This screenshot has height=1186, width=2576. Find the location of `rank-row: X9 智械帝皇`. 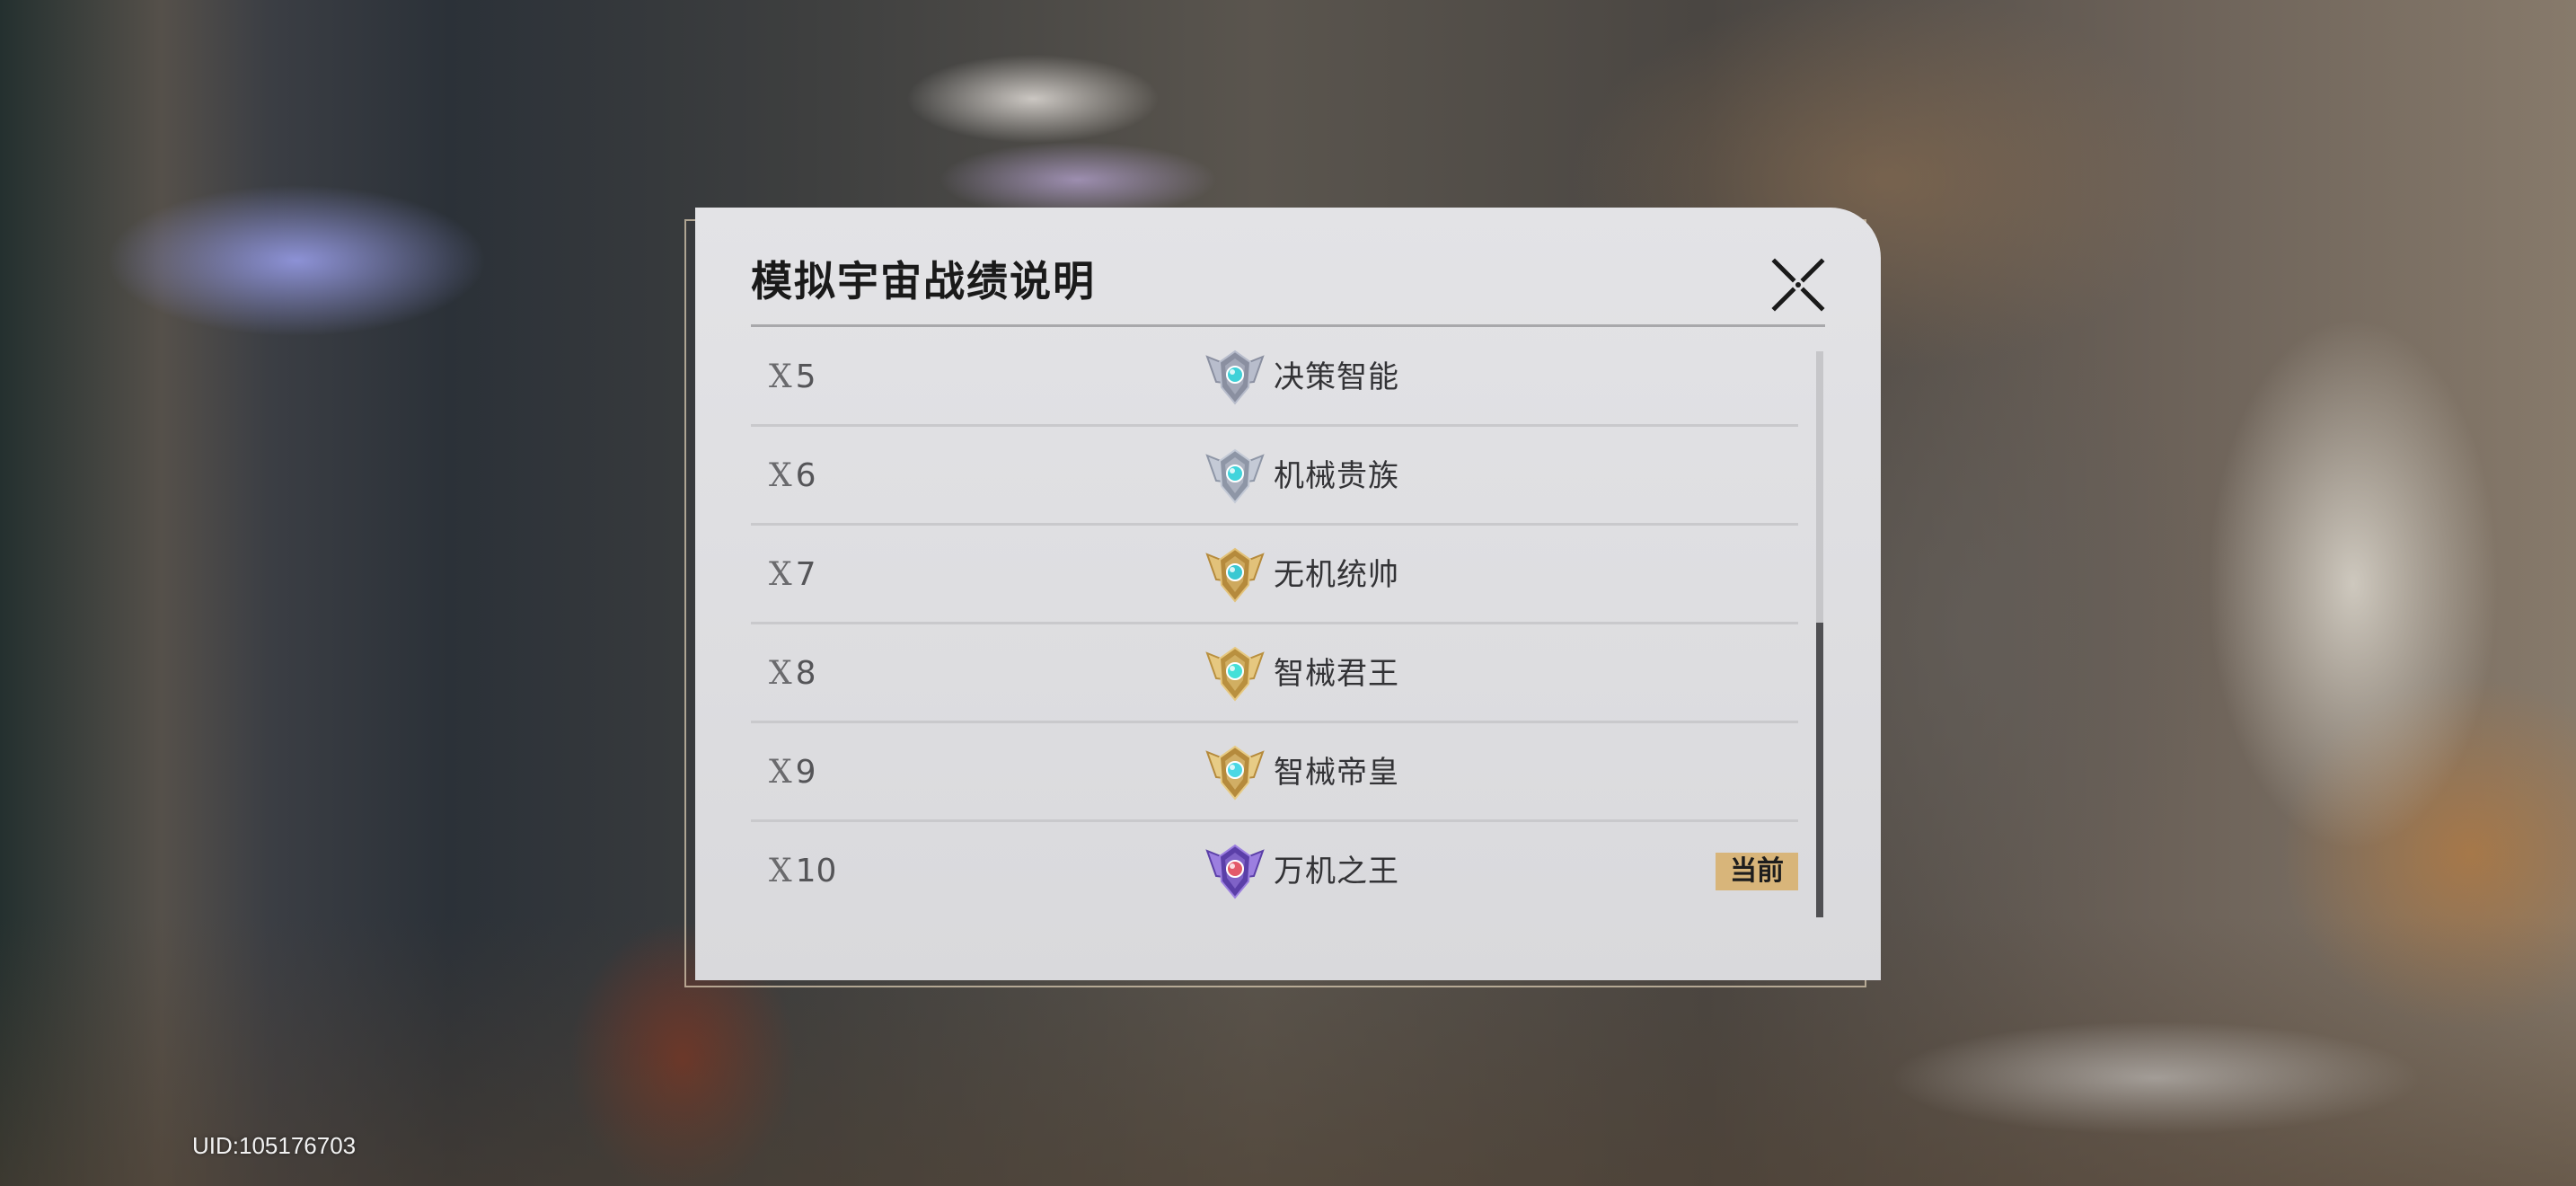

rank-row: X9 智械帝皇 is located at coordinates (1274, 772).